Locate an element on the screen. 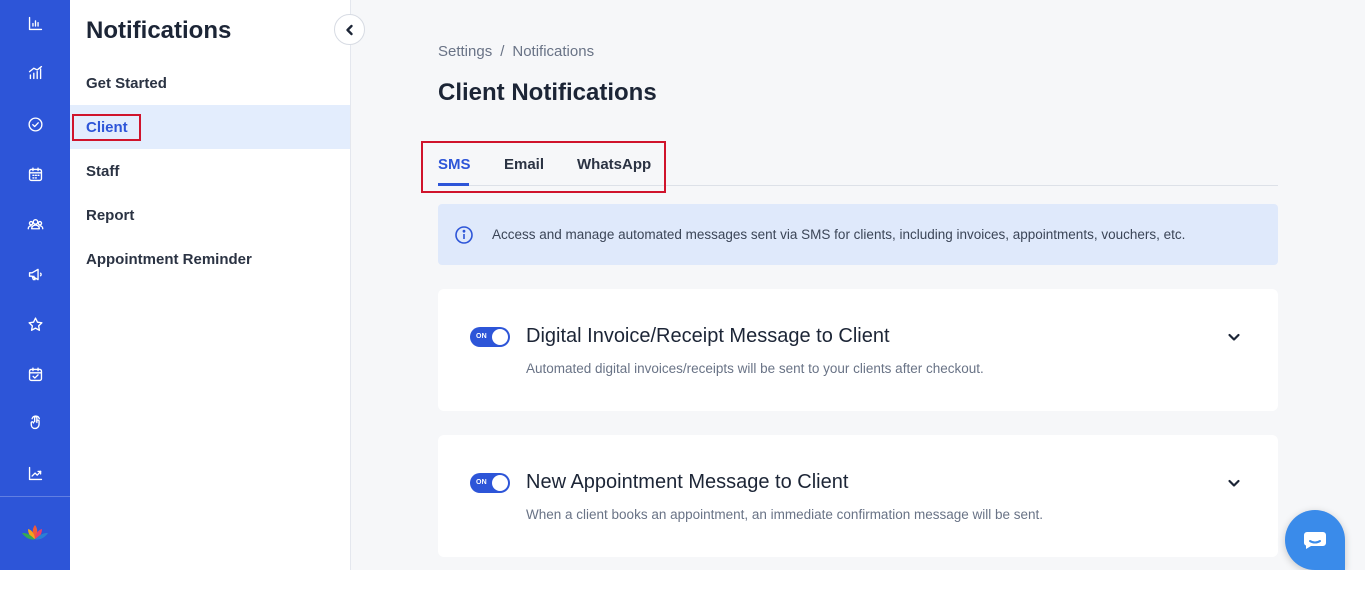 The width and height of the screenshot is (1365, 590). star-icon is located at coordinates (35, 324).